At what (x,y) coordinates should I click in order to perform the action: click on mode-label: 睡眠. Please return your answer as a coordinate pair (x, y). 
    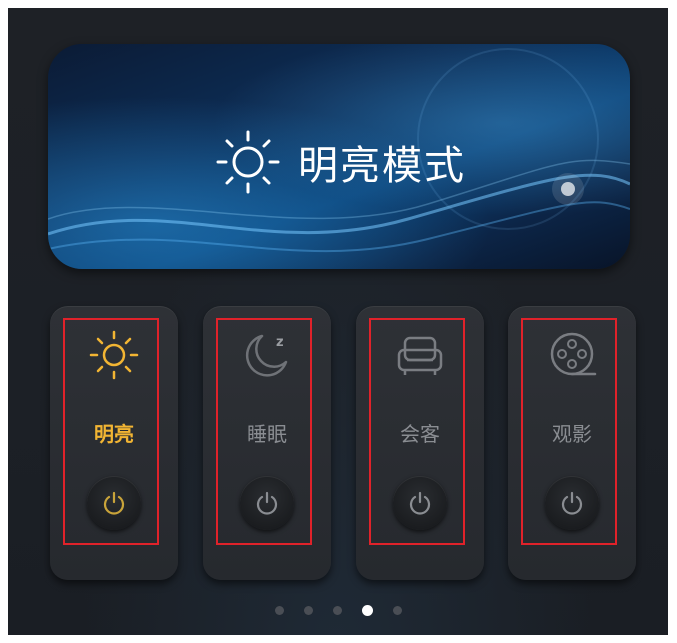
    Looking at the image, I should click on (267, 434).